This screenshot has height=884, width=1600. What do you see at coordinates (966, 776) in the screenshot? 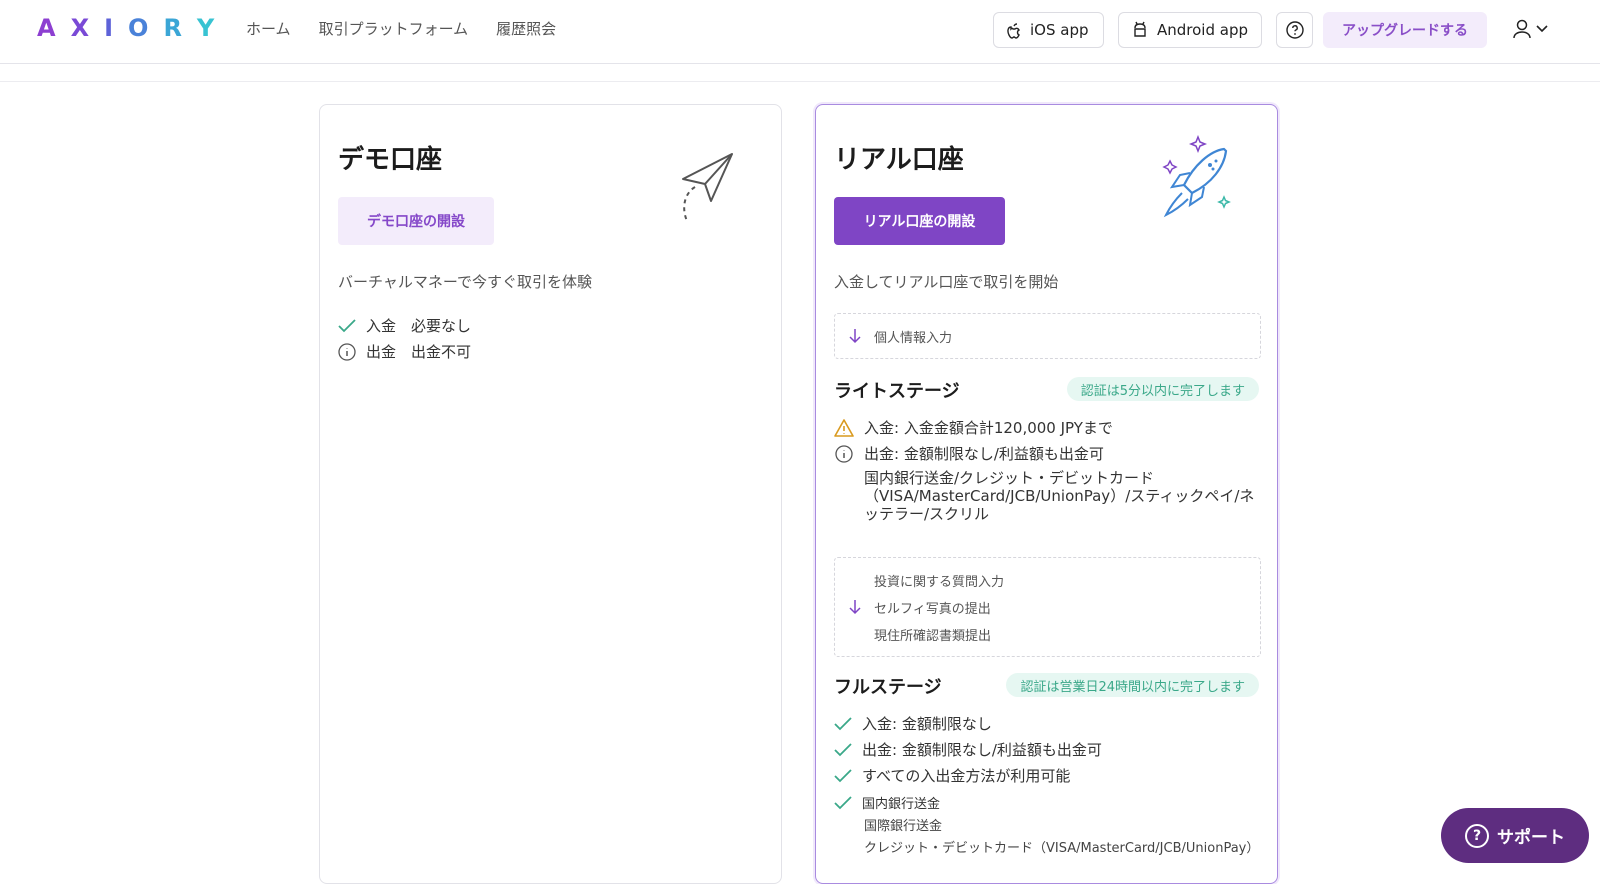
I see `full-all-methods-text: すべての入出金方法が利用可能` at bounding box center [966, 776].